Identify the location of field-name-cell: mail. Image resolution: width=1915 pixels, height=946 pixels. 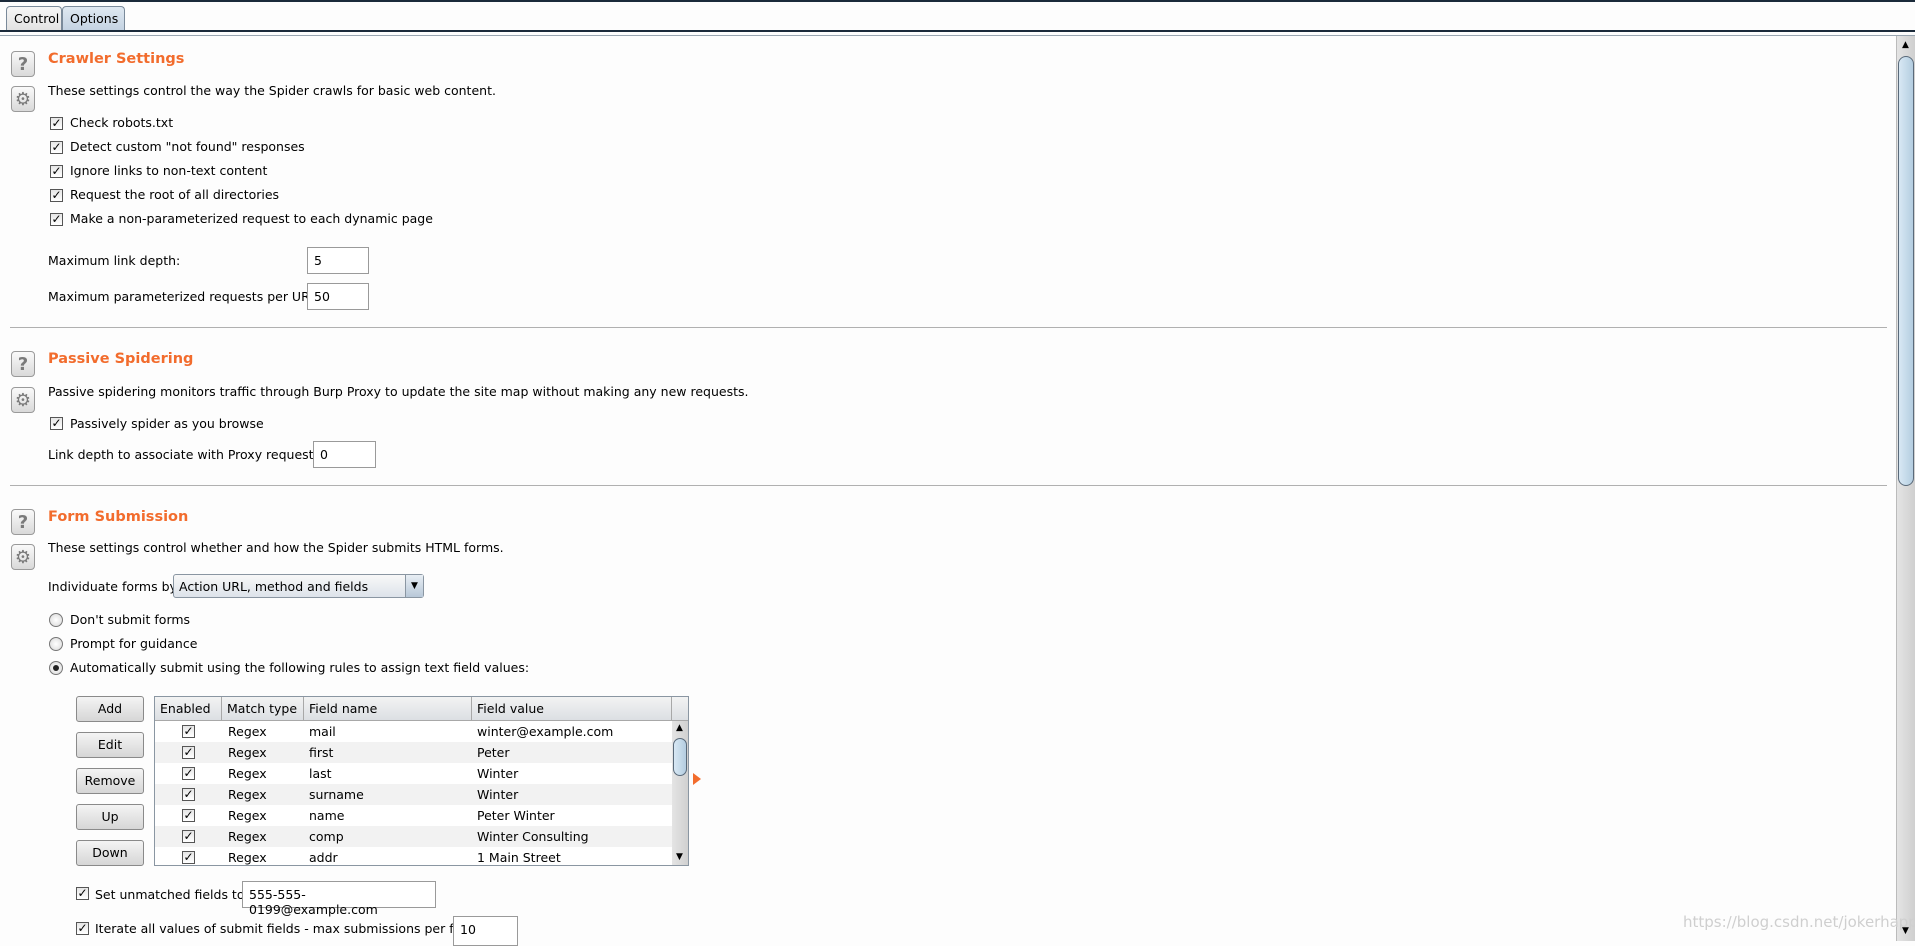
(322, 731).